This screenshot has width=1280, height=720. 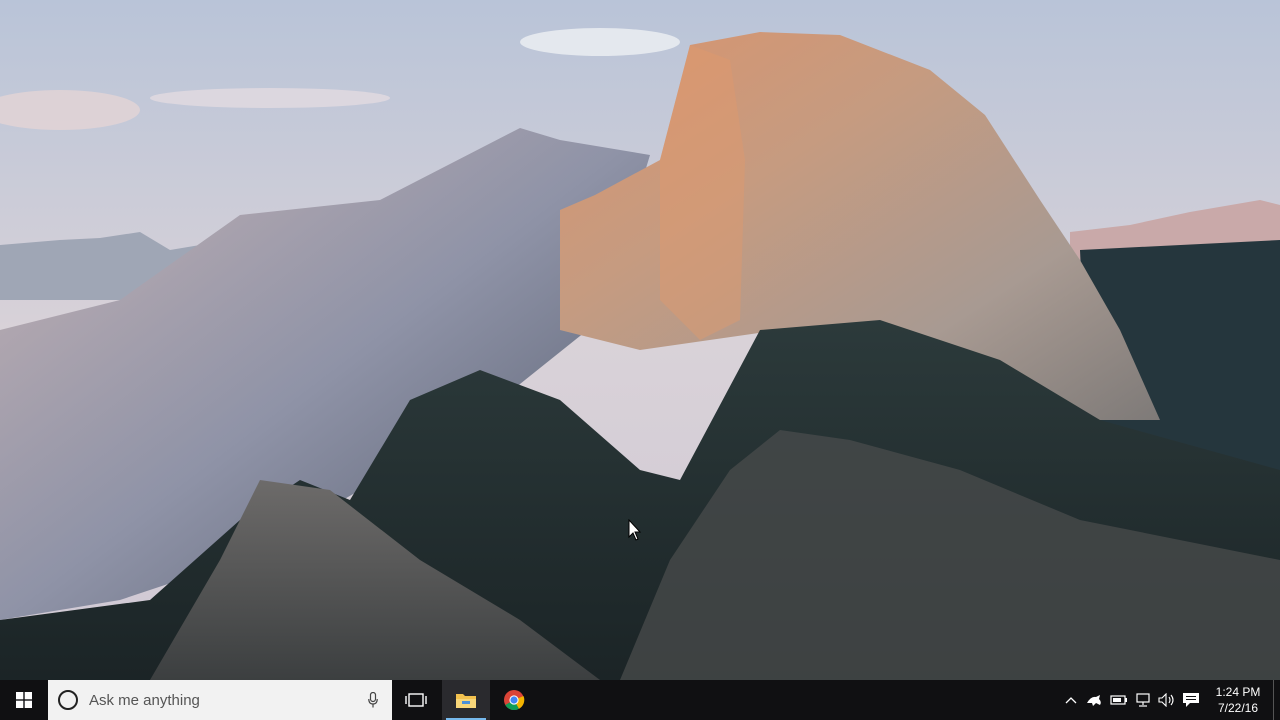 I want to click on folder-icon, so click(x=466, y=701).